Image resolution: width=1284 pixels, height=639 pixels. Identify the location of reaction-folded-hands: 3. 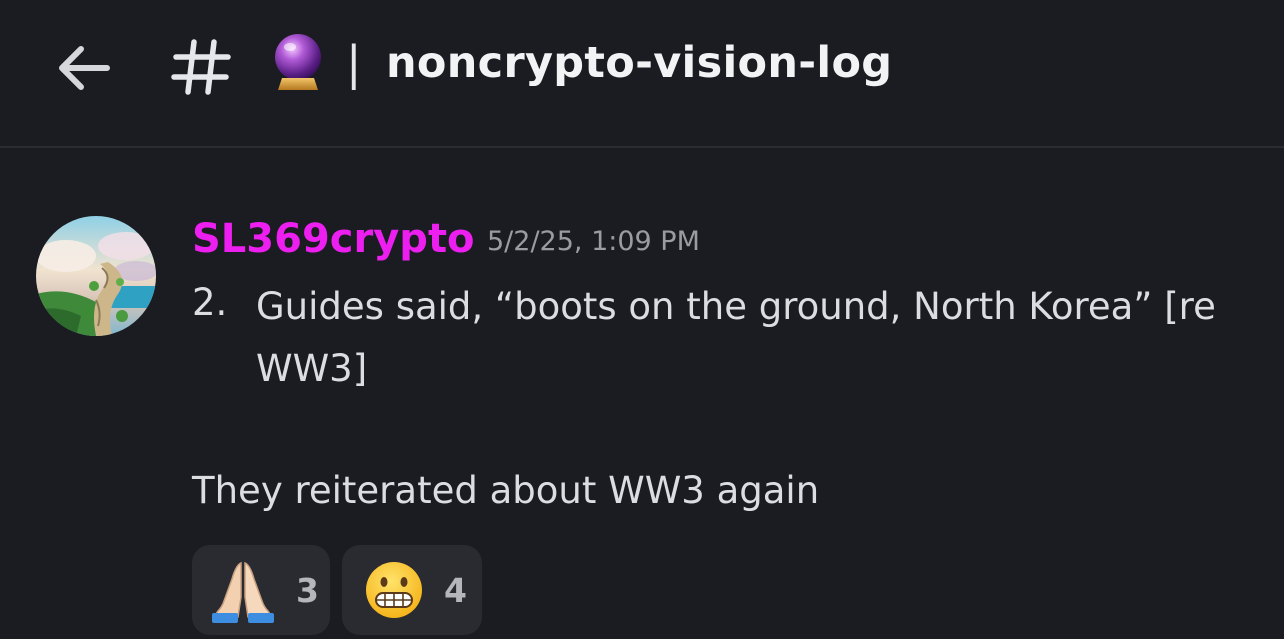
(261, 590).